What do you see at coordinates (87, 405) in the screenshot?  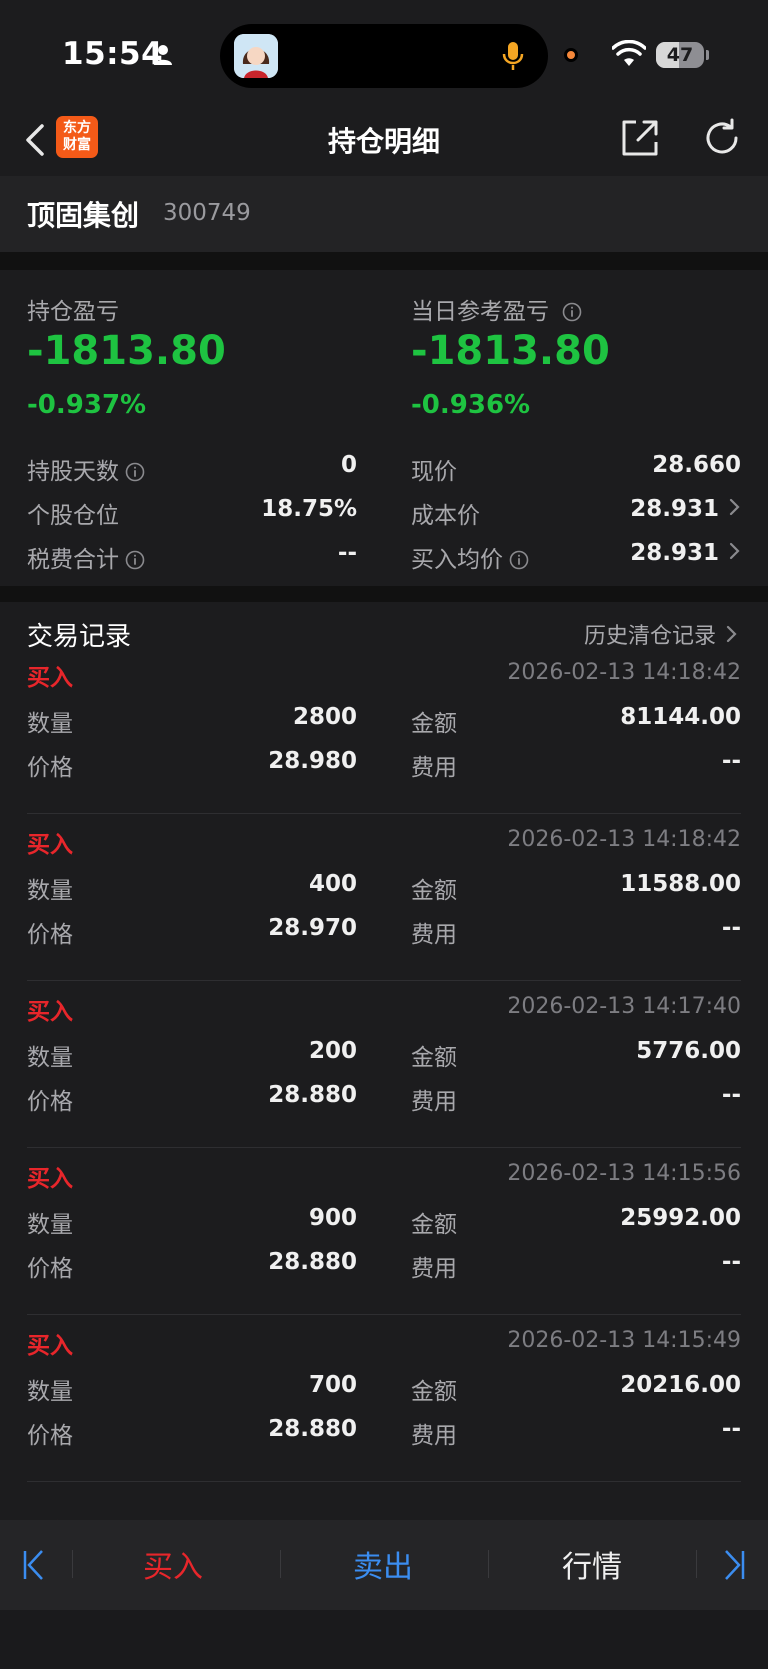 I see `position-pl-pct: -0.937%` at bounding box center [87, 405].